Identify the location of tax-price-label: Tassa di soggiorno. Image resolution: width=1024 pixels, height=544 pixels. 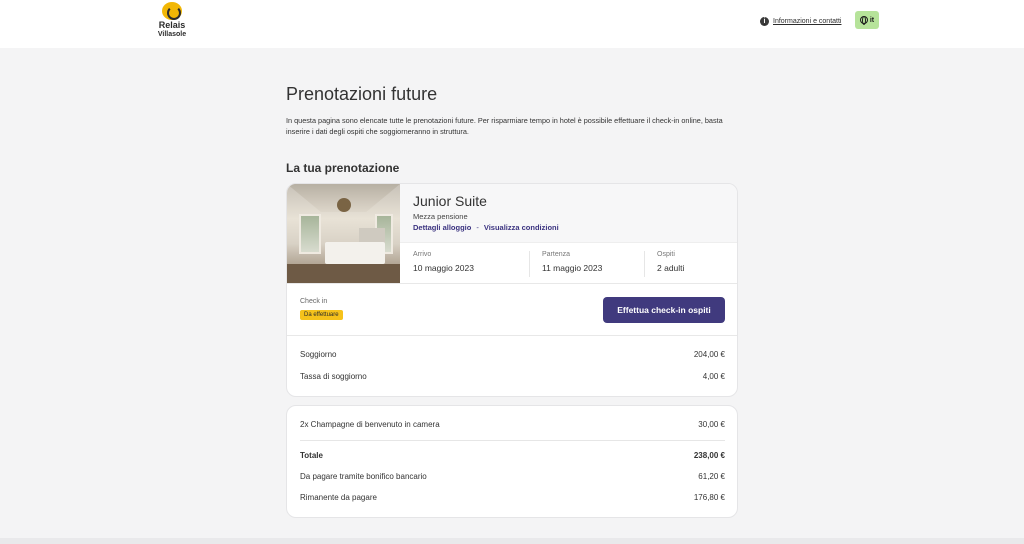
(333, 376).